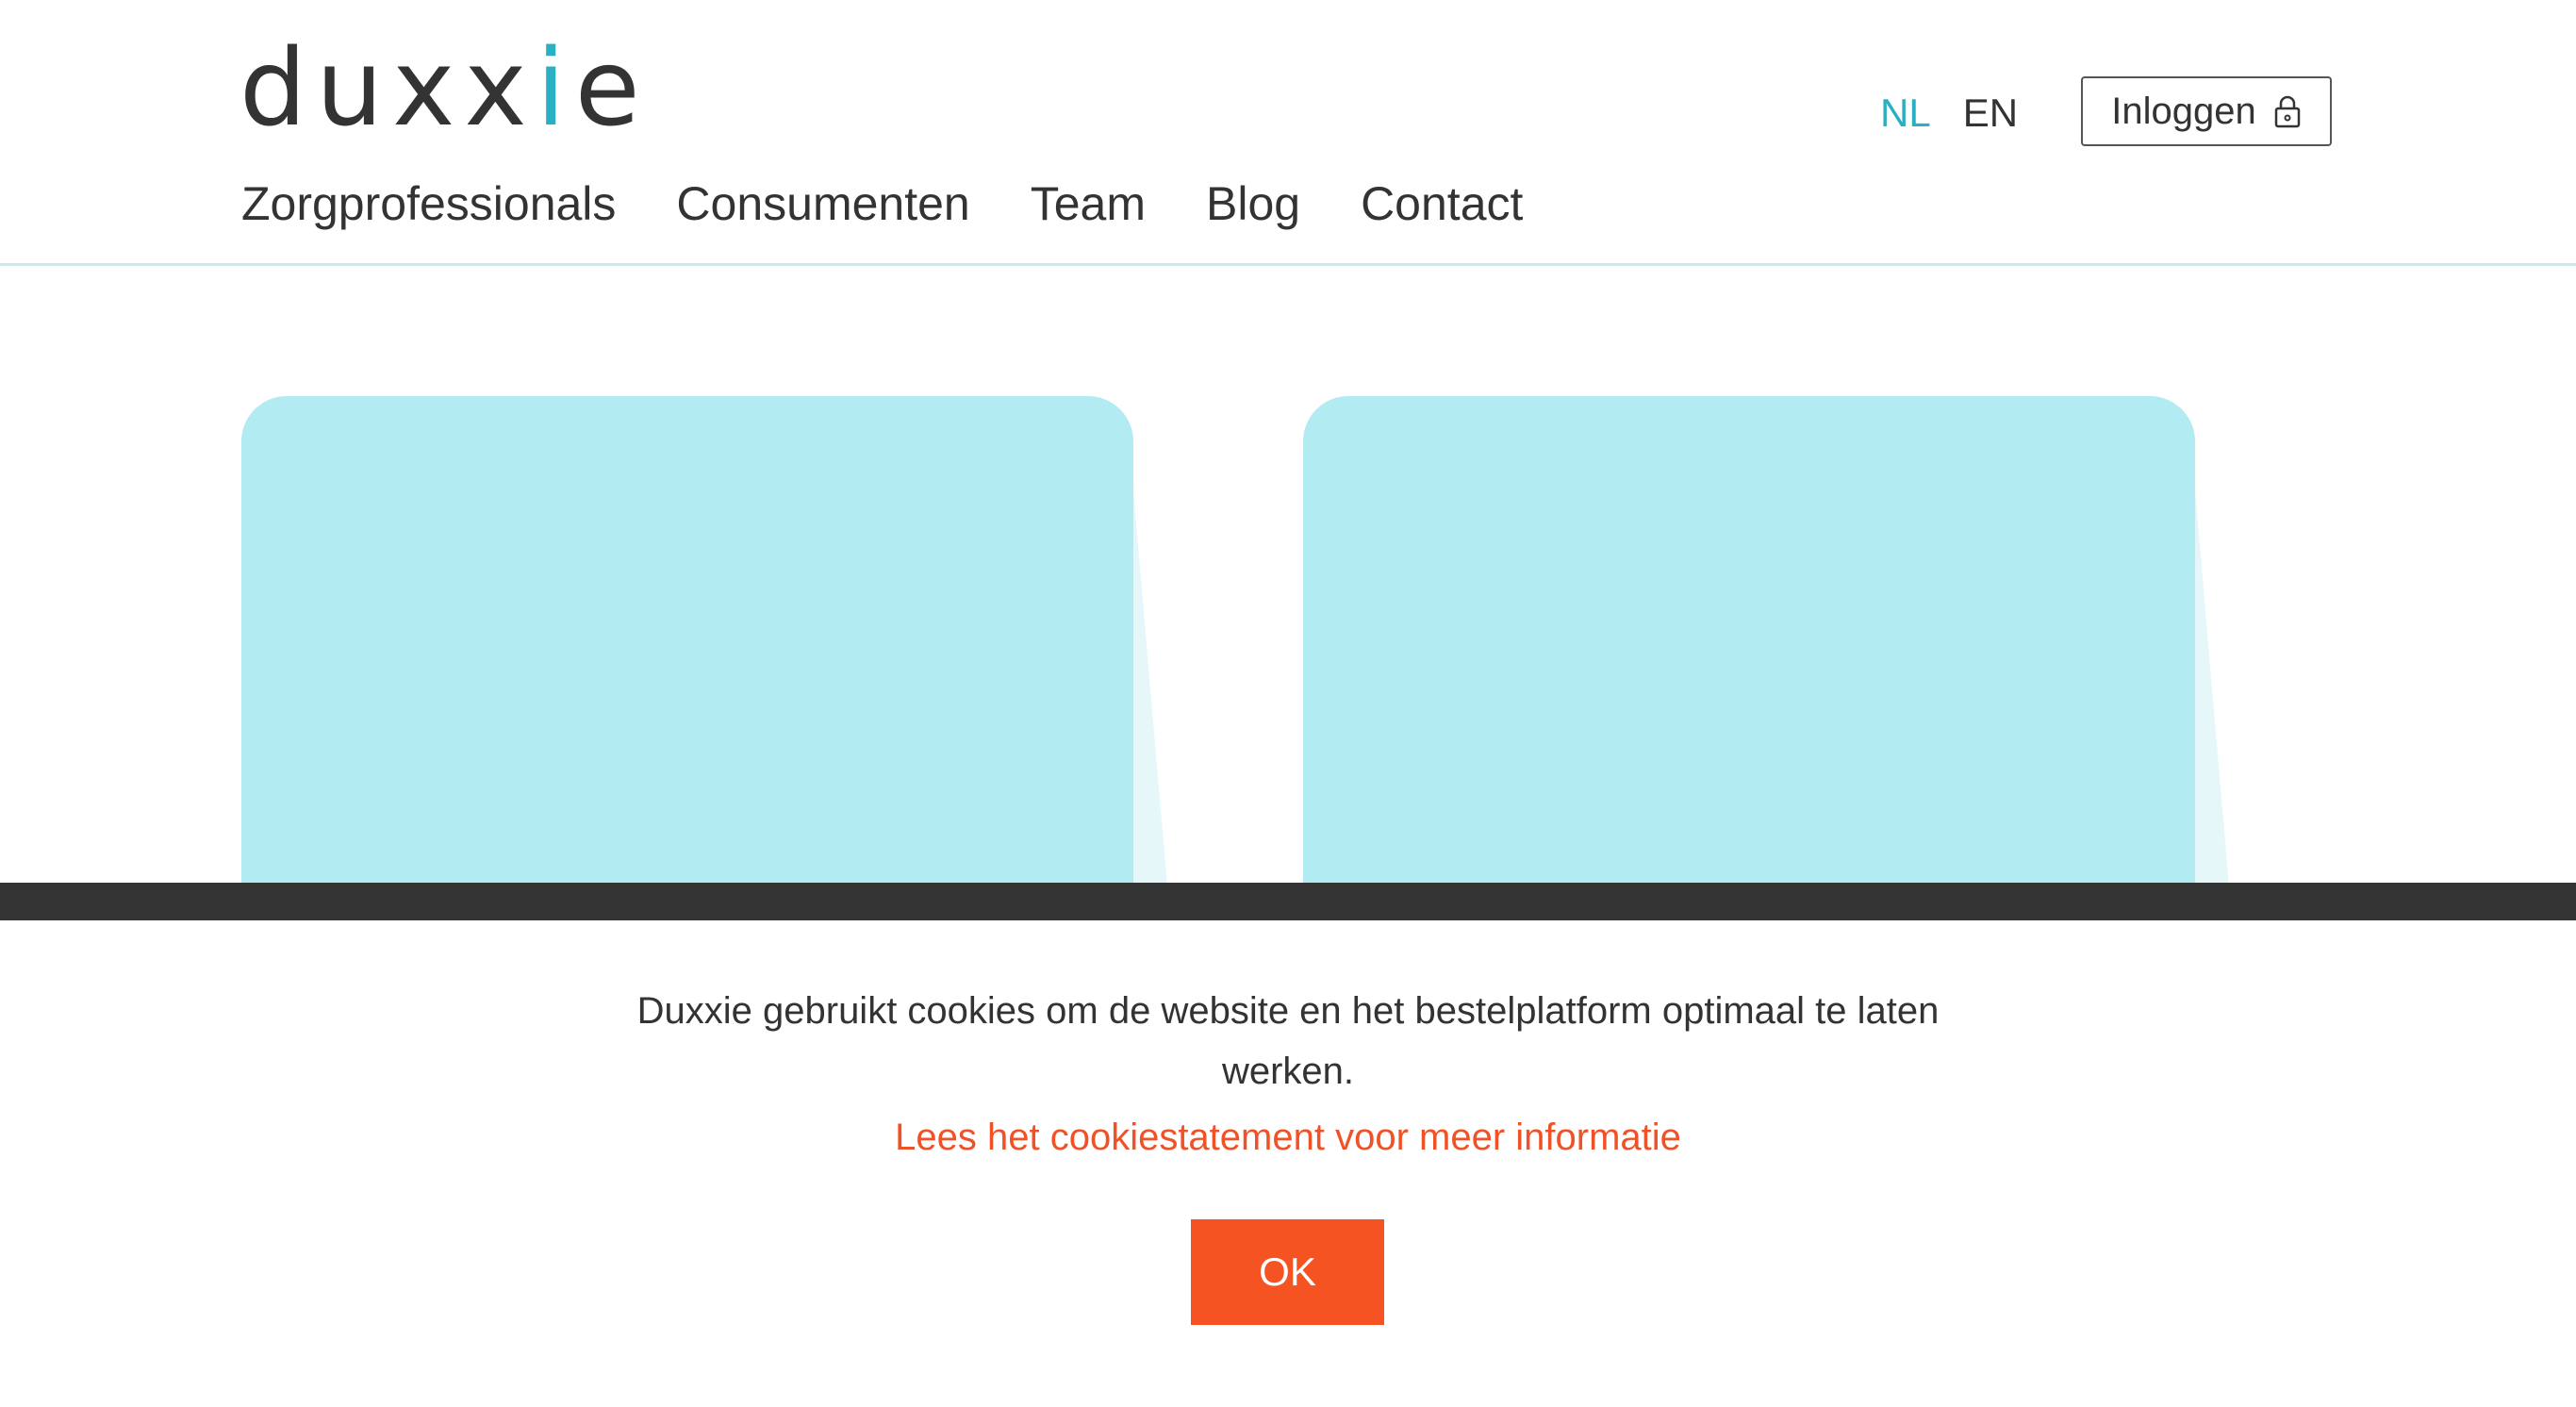  Describe the element at coordinates (1288, 901) in the screenshot. I see `cookie-banner-top-bar` at that location.